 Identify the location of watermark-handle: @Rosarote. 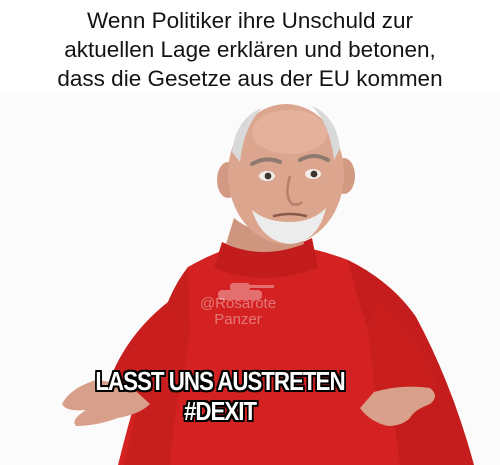
(238, 303).